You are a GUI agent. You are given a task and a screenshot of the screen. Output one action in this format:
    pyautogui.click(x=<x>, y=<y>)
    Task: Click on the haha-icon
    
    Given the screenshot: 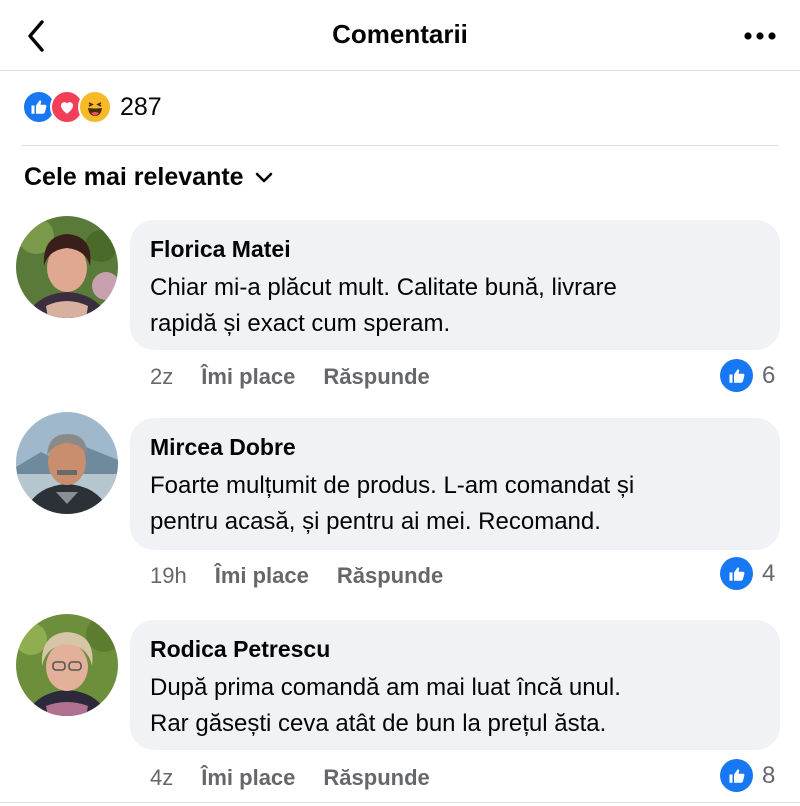 What is the action you would take?
    pyautogui.click(x=95, y=107)
    